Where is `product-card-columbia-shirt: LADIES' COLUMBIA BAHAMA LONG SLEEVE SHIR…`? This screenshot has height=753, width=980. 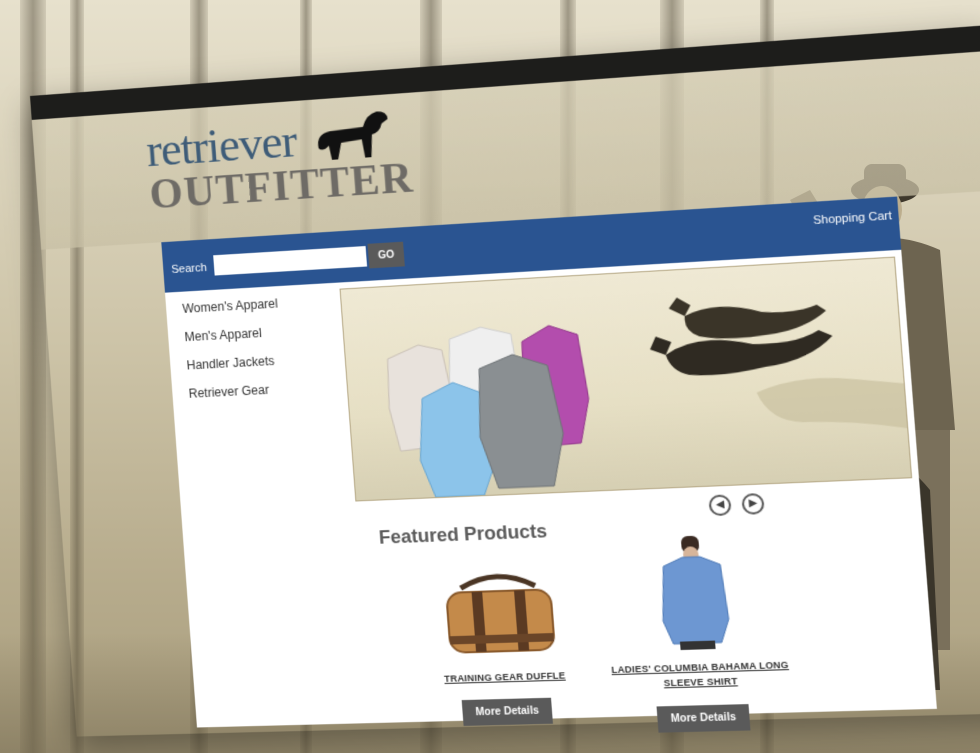
product-card-columbia-shirt: LADIES' COLUMBIA BAHAMA LONG SLEEVE SHIR… is located at coordinates (697, 632).